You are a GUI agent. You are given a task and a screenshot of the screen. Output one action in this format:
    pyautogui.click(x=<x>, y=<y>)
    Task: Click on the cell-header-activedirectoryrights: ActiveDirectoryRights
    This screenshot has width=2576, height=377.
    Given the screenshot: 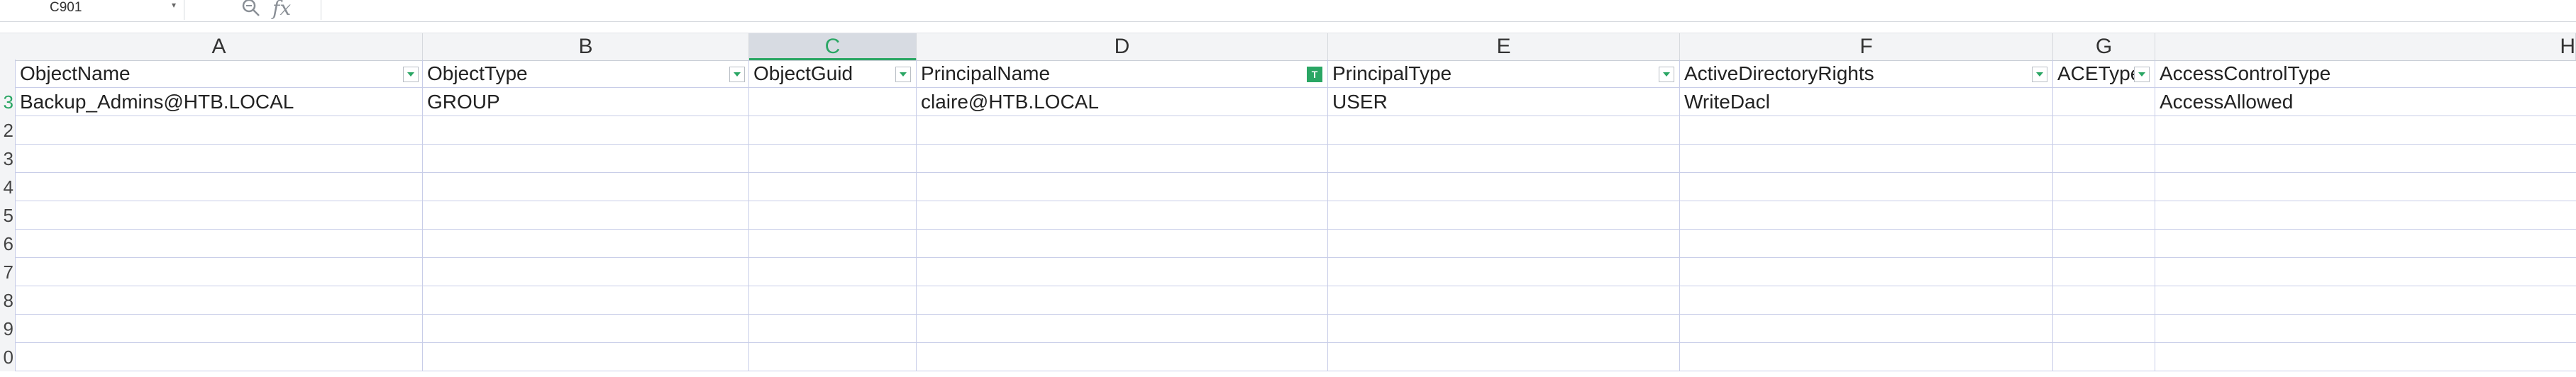 What is the action you would take?
    pyautogui.click(x=1866, y=74)
    